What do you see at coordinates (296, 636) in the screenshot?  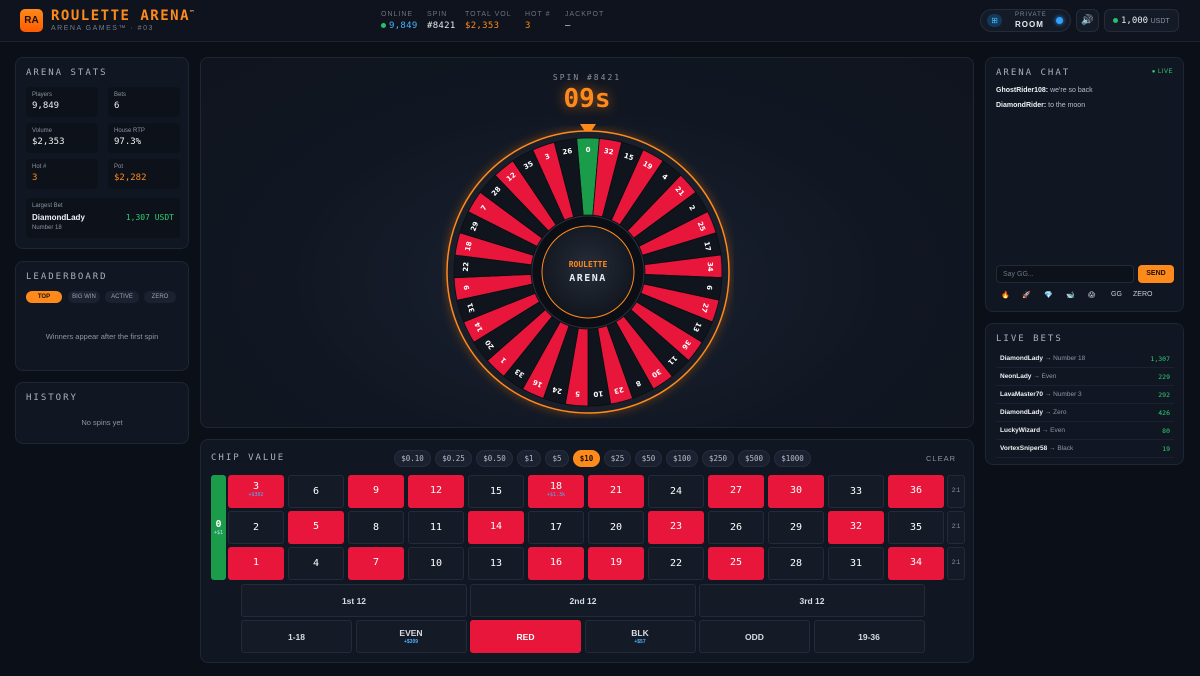 I see `outside-bet-1-18: 1-18` at bounding box center [296, 636].